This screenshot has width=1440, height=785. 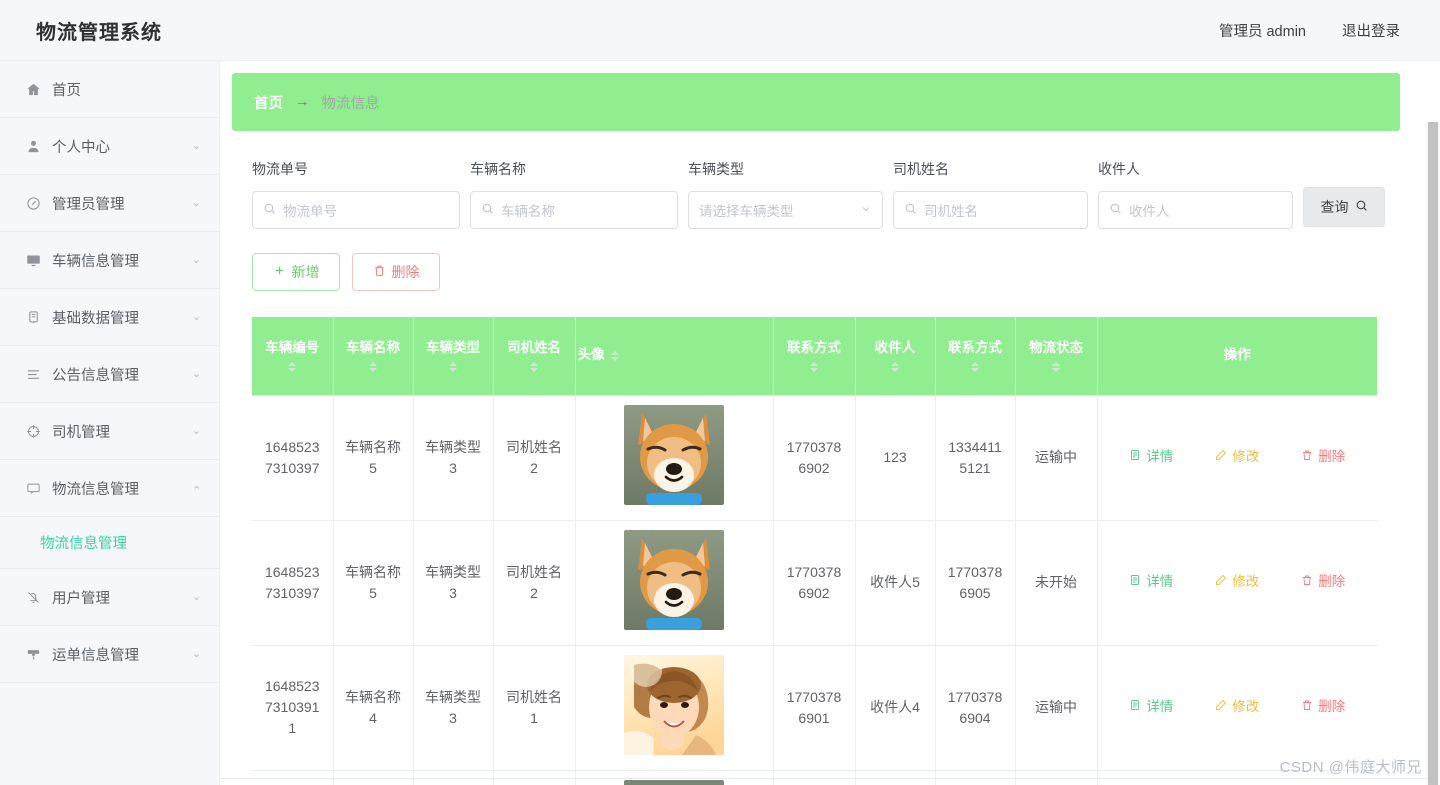 I want to click on col-receiver-contact: 联系方式, so click(x=975, y=356).